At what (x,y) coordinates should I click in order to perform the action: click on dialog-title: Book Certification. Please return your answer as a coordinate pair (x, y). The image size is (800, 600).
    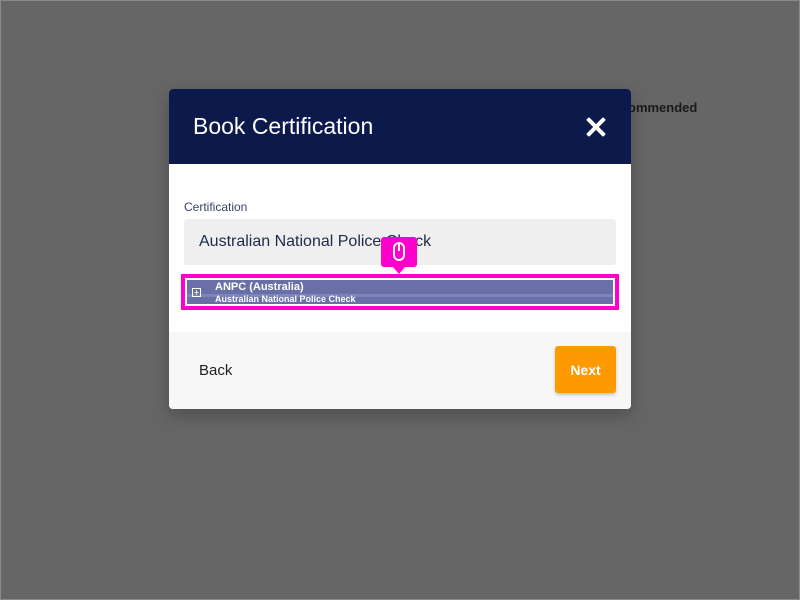
    Looking at the image, I should click on (283, 126).